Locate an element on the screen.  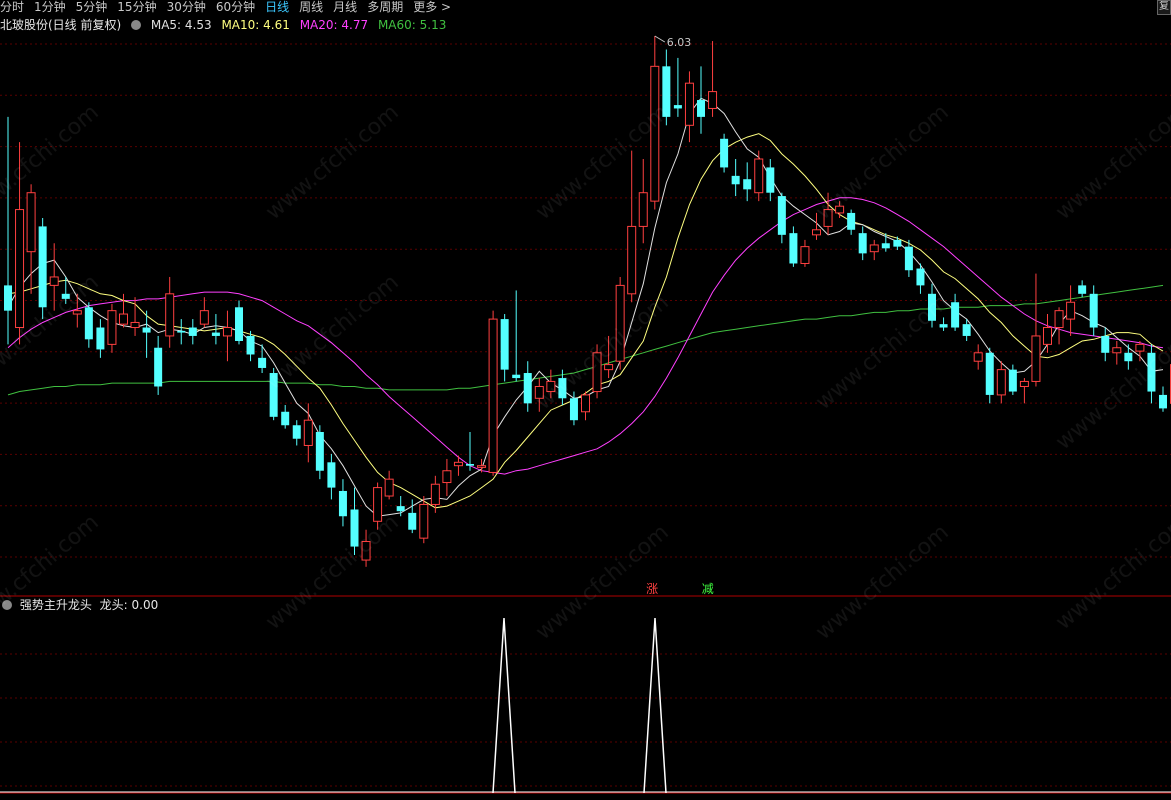
signal-up-label: 涨 is located at coordinates (652, 588).